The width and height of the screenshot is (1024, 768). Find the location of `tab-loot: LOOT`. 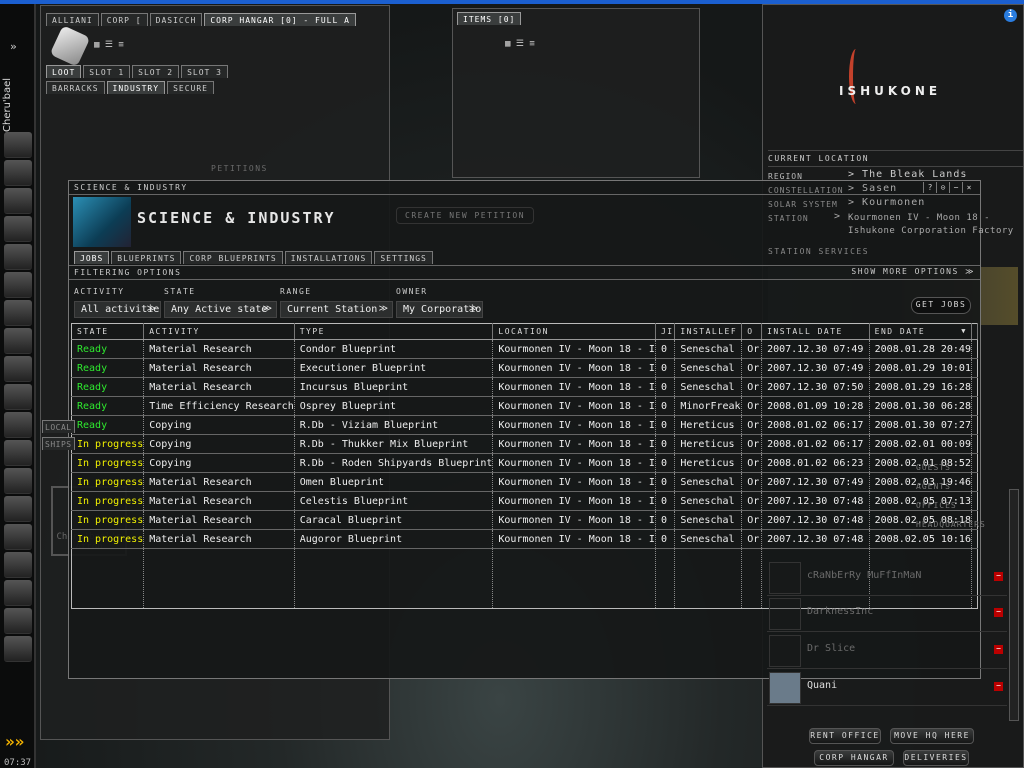

tab-loot: LOOT is located at coordinates (64, 71).